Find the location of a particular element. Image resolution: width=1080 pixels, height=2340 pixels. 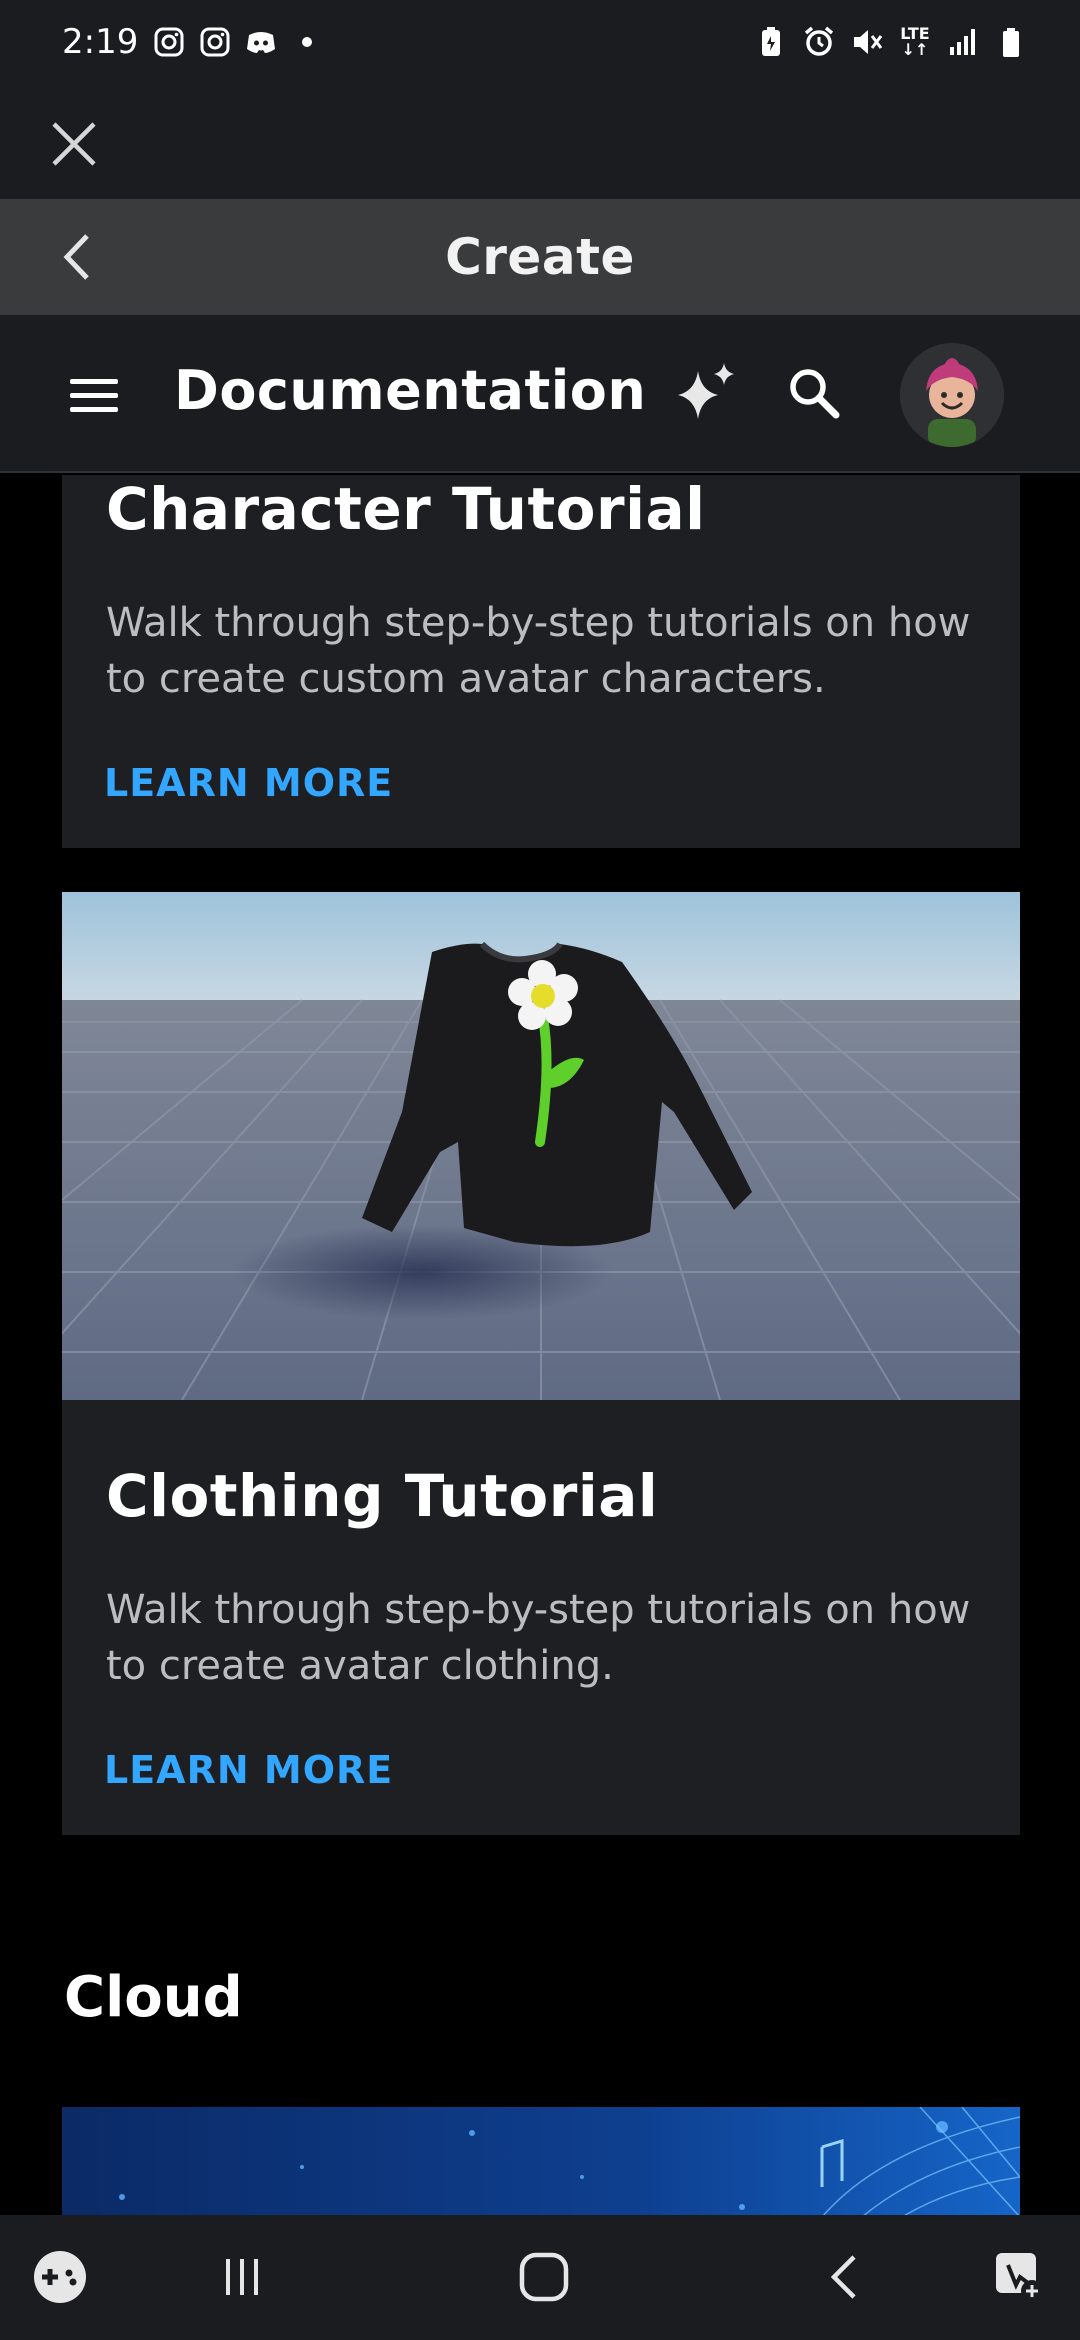

docs-header: Documentation is located at coordinates (540, 394).